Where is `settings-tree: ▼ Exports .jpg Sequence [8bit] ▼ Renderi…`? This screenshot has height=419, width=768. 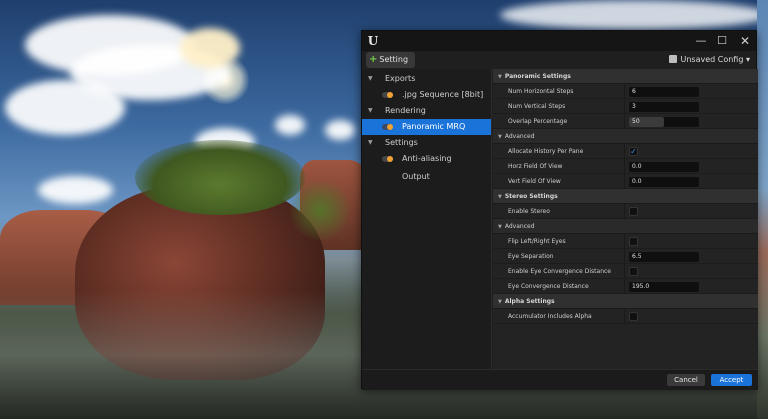
settings-tree: ▼ Exports .jpg Sequence [8bit] ▼ Renderi… is located at coordinates (427, 219).